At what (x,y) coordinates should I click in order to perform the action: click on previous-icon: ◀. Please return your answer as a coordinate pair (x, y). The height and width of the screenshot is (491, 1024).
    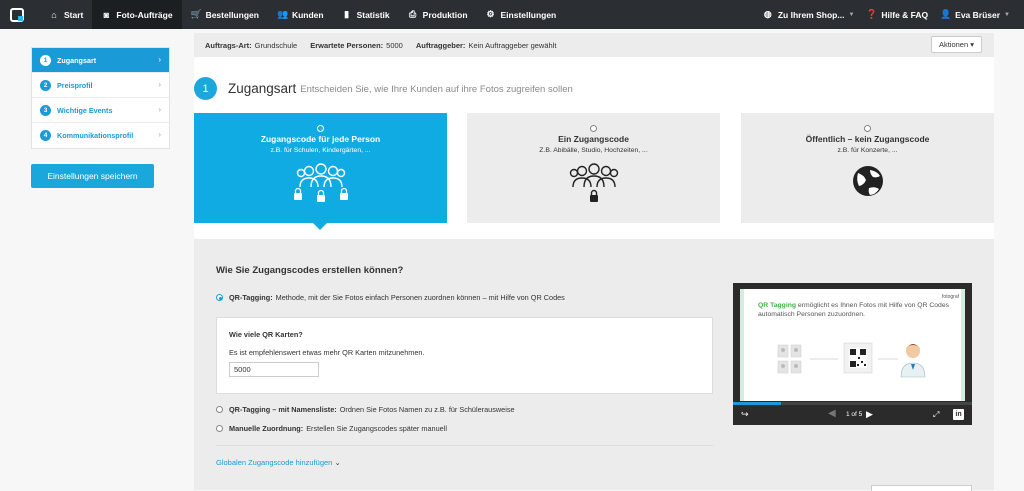
    Looking at the image, I should click on (832, 413).